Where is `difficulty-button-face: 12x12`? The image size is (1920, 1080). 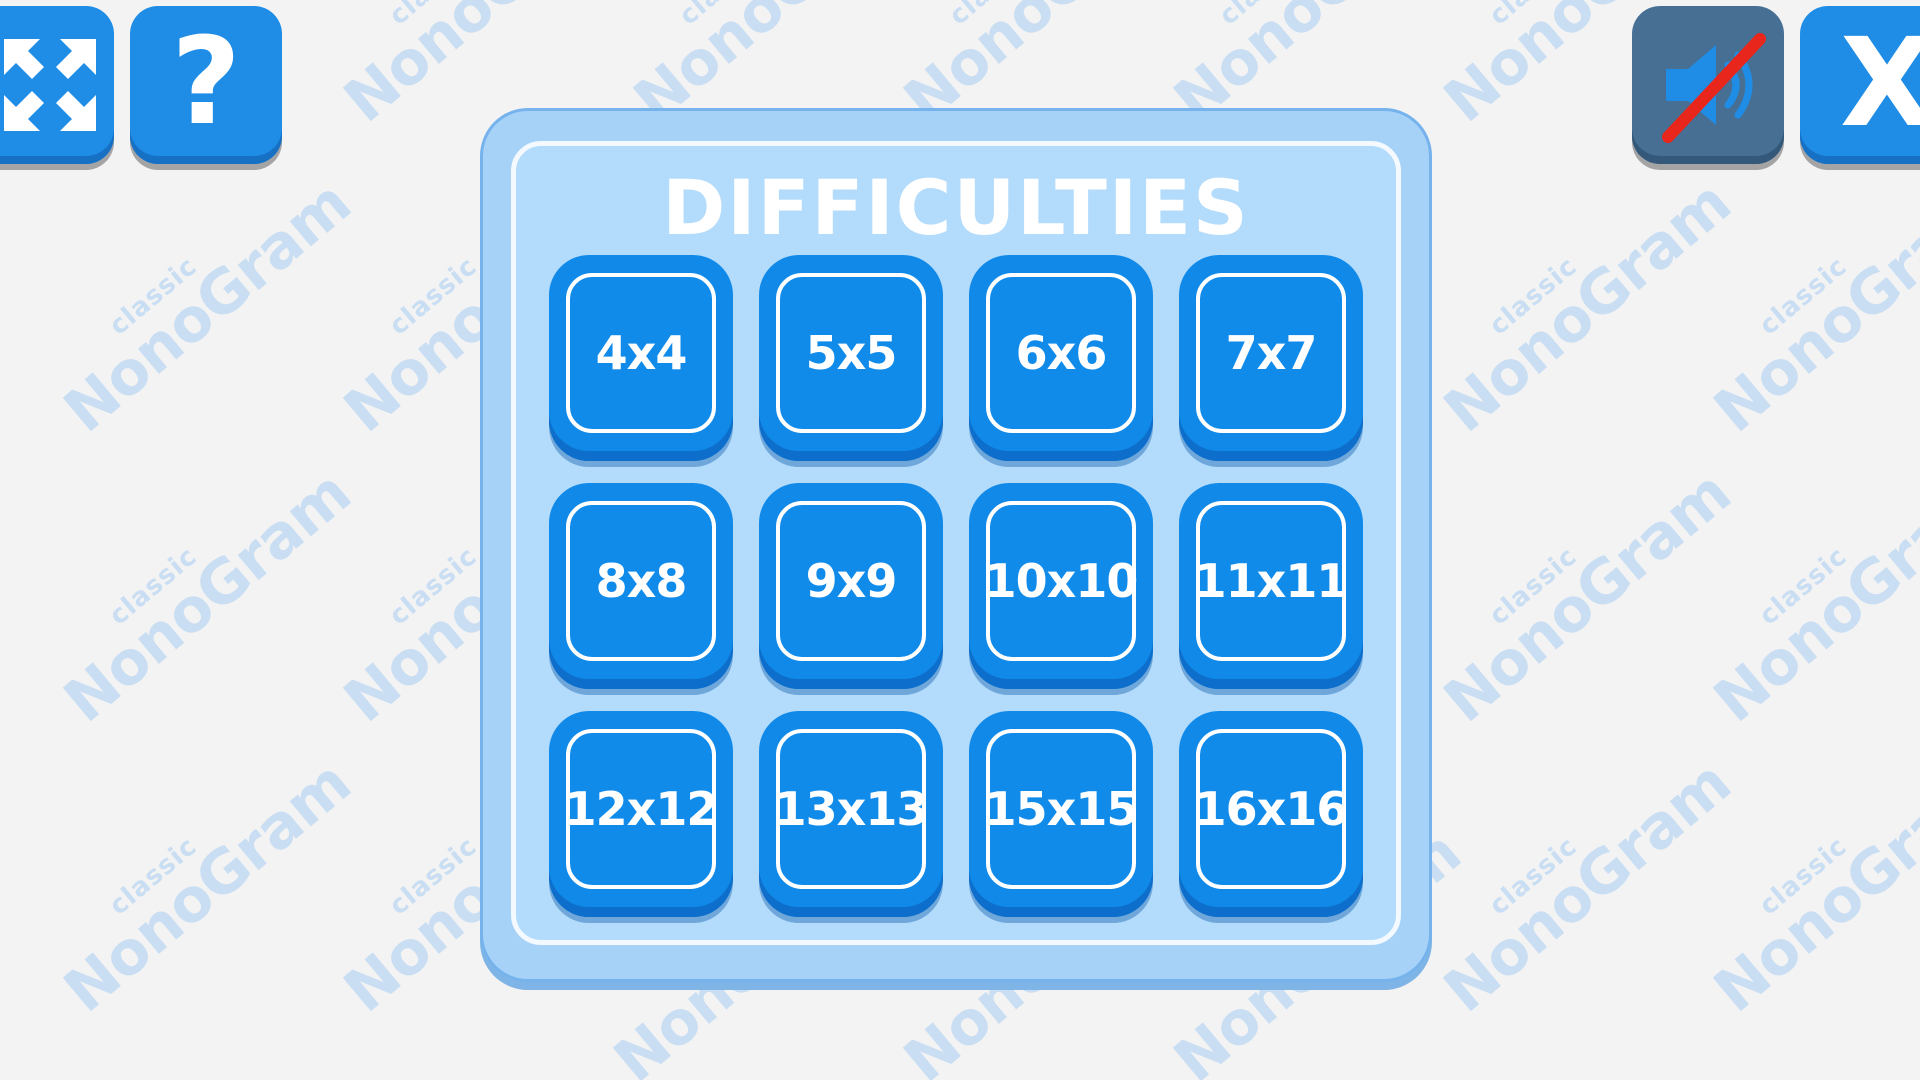 difficulty-button-face: 12x12 is located at coordinates (641, 809).